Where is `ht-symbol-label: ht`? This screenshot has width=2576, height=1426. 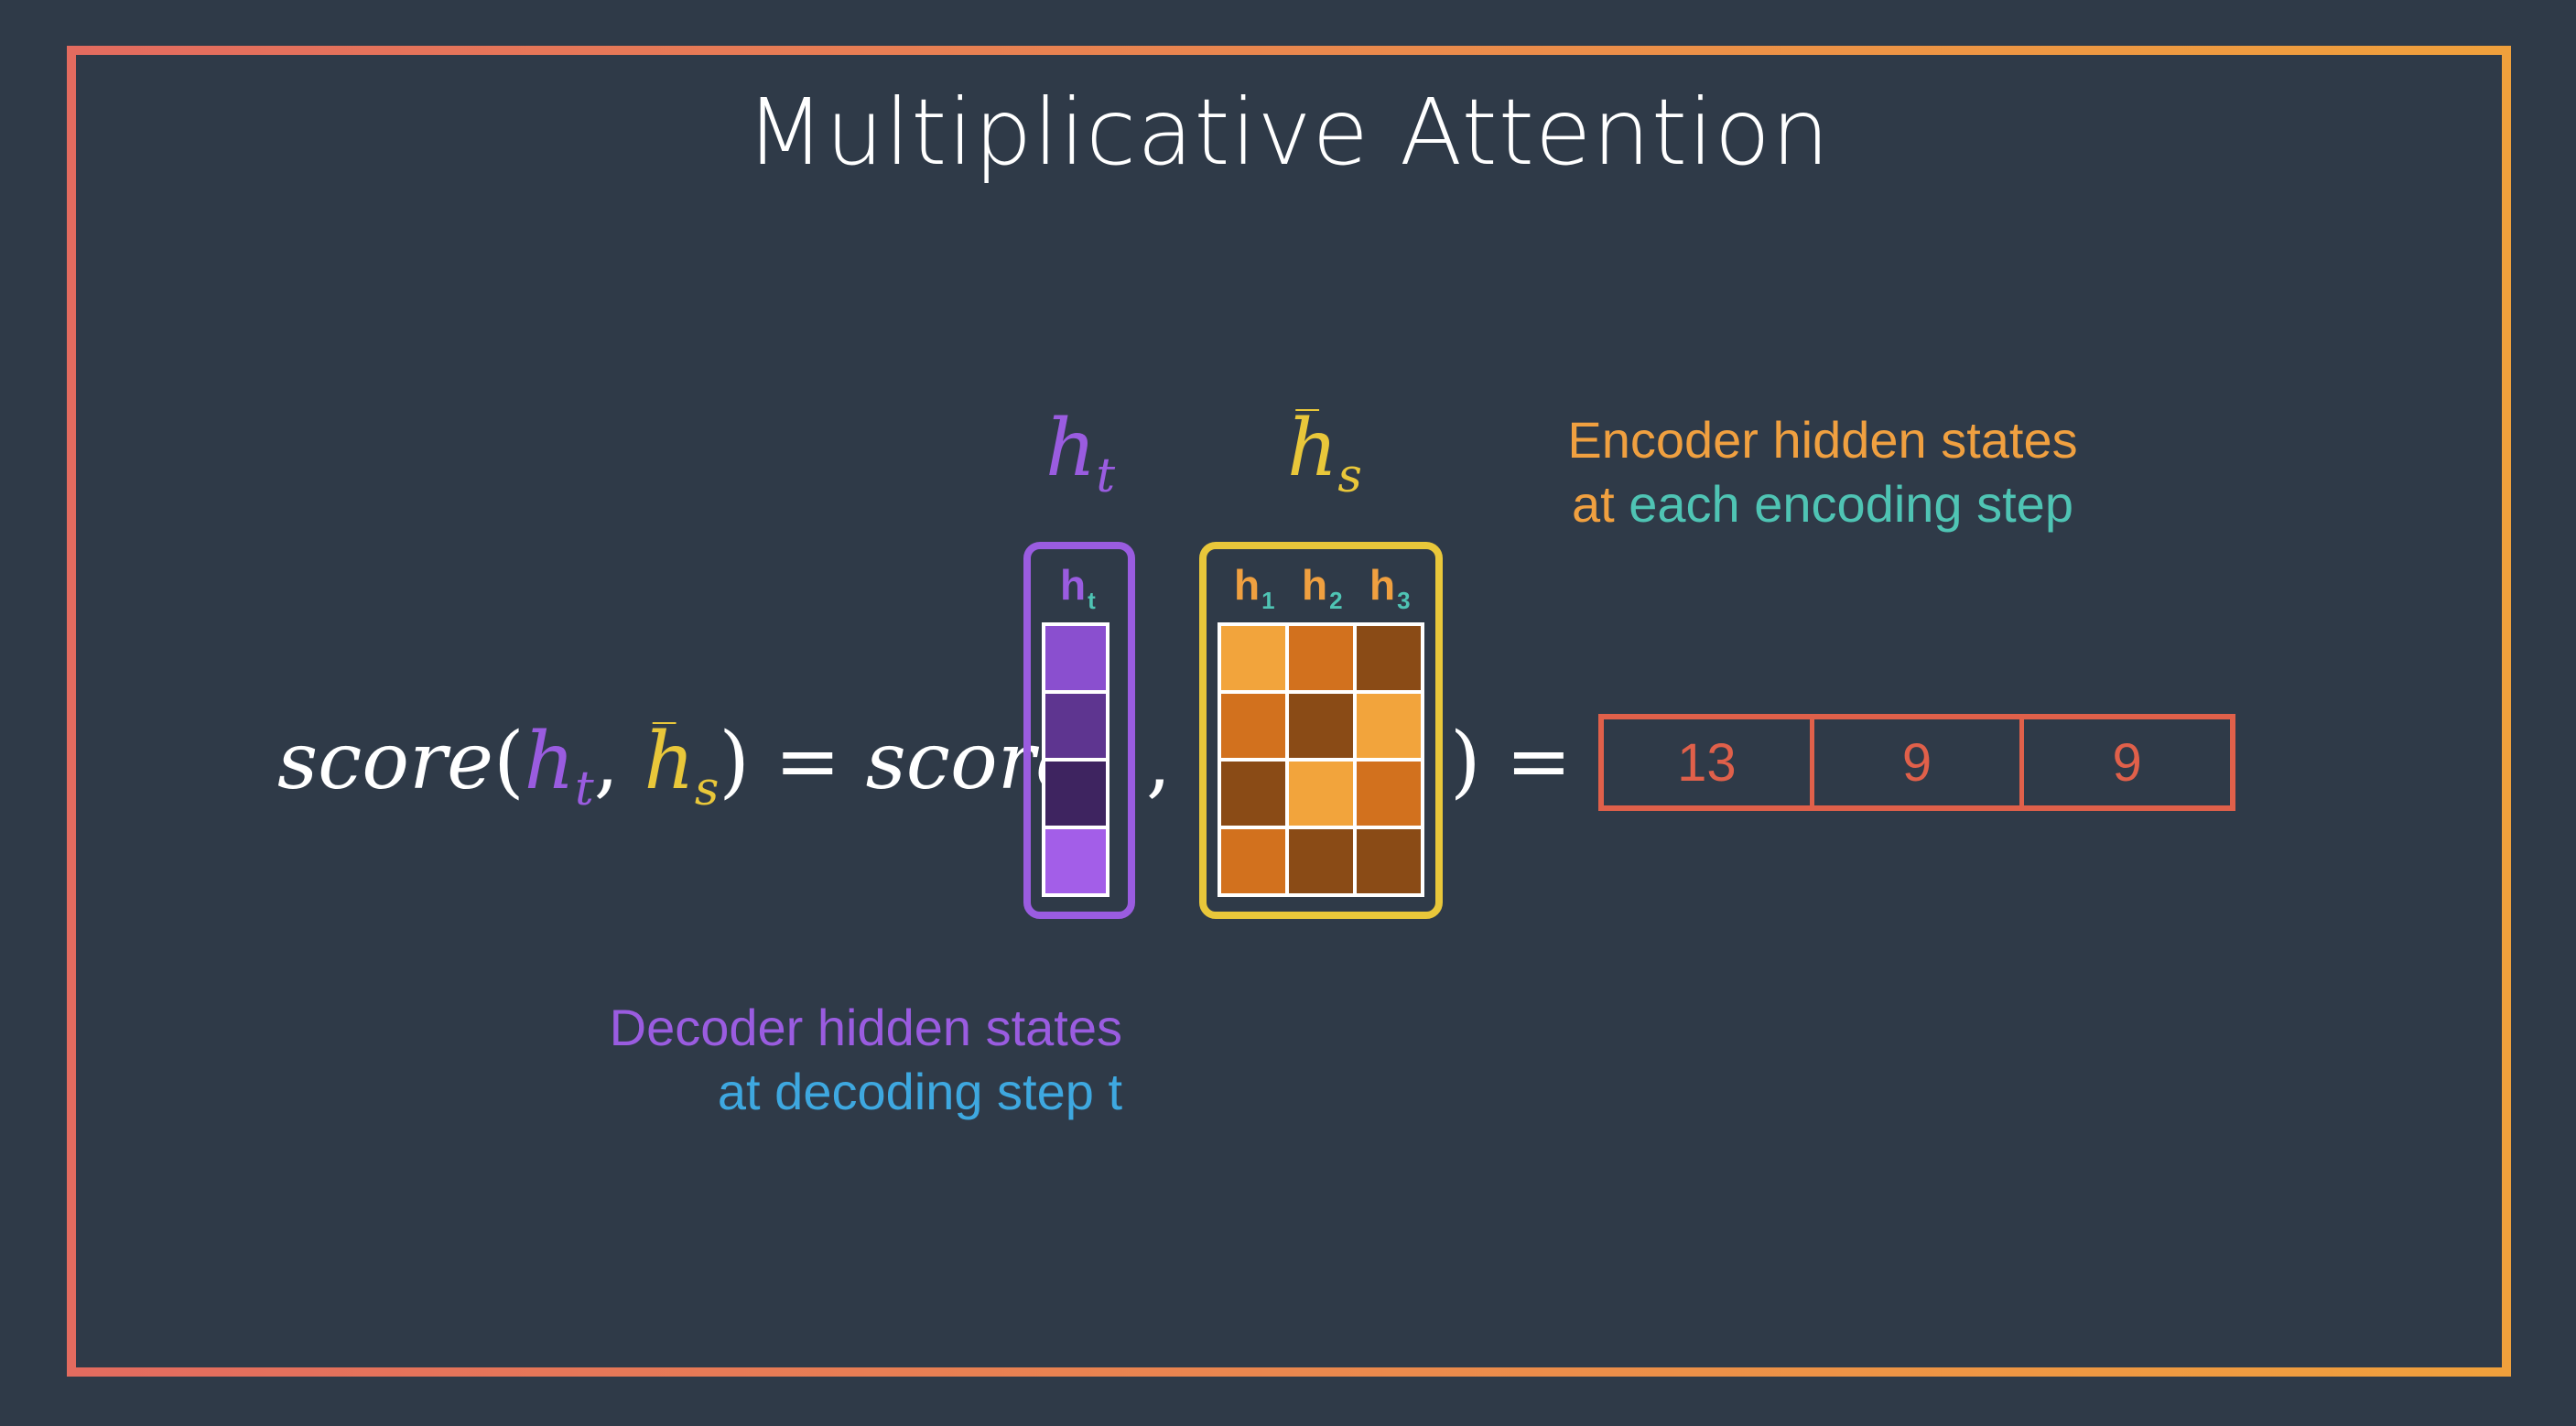
ht-symbol-label: ht is located at coordinates (1080, 453).